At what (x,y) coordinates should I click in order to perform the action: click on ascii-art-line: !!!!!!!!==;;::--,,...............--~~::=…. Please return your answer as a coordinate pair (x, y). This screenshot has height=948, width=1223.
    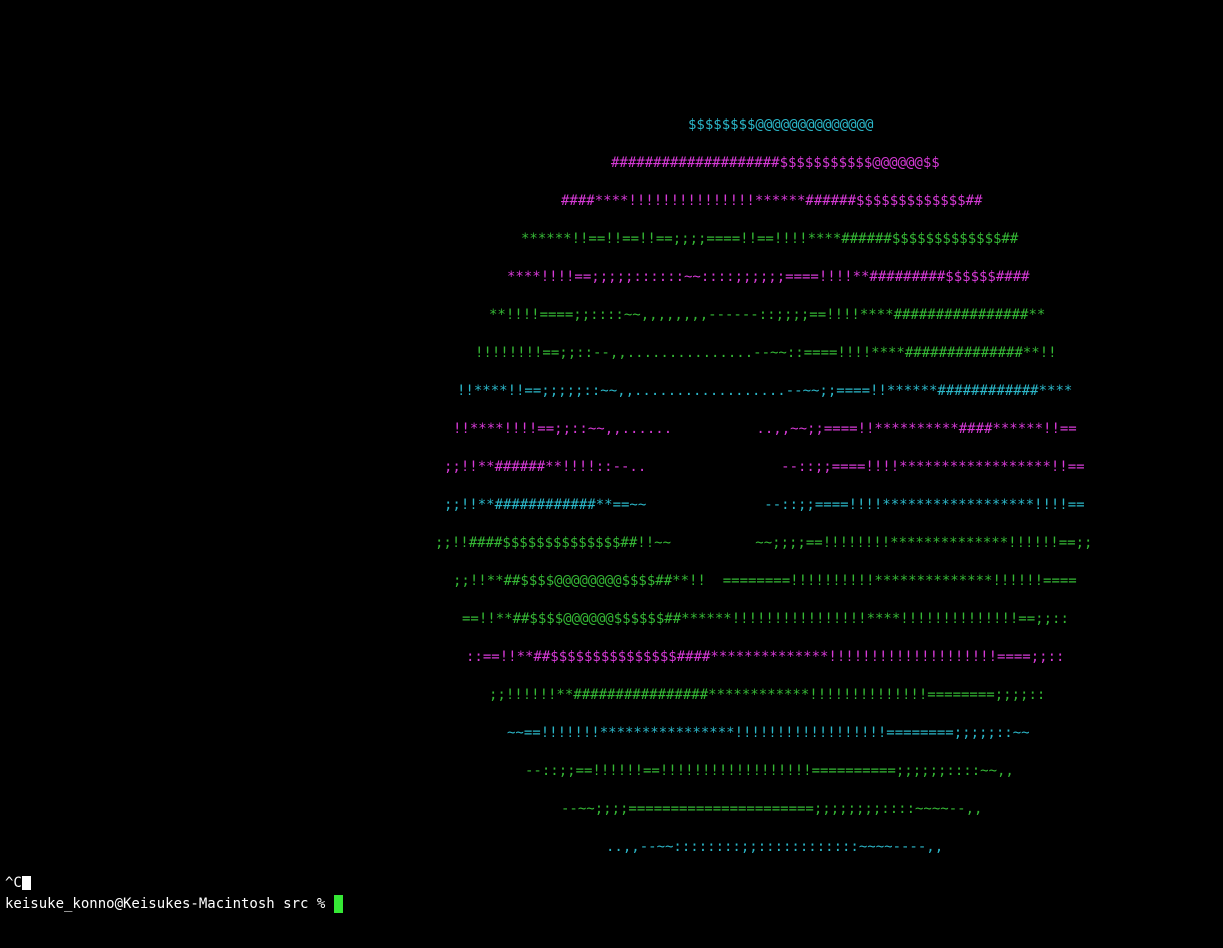
    Looking at the image, I should click on (766, 353).